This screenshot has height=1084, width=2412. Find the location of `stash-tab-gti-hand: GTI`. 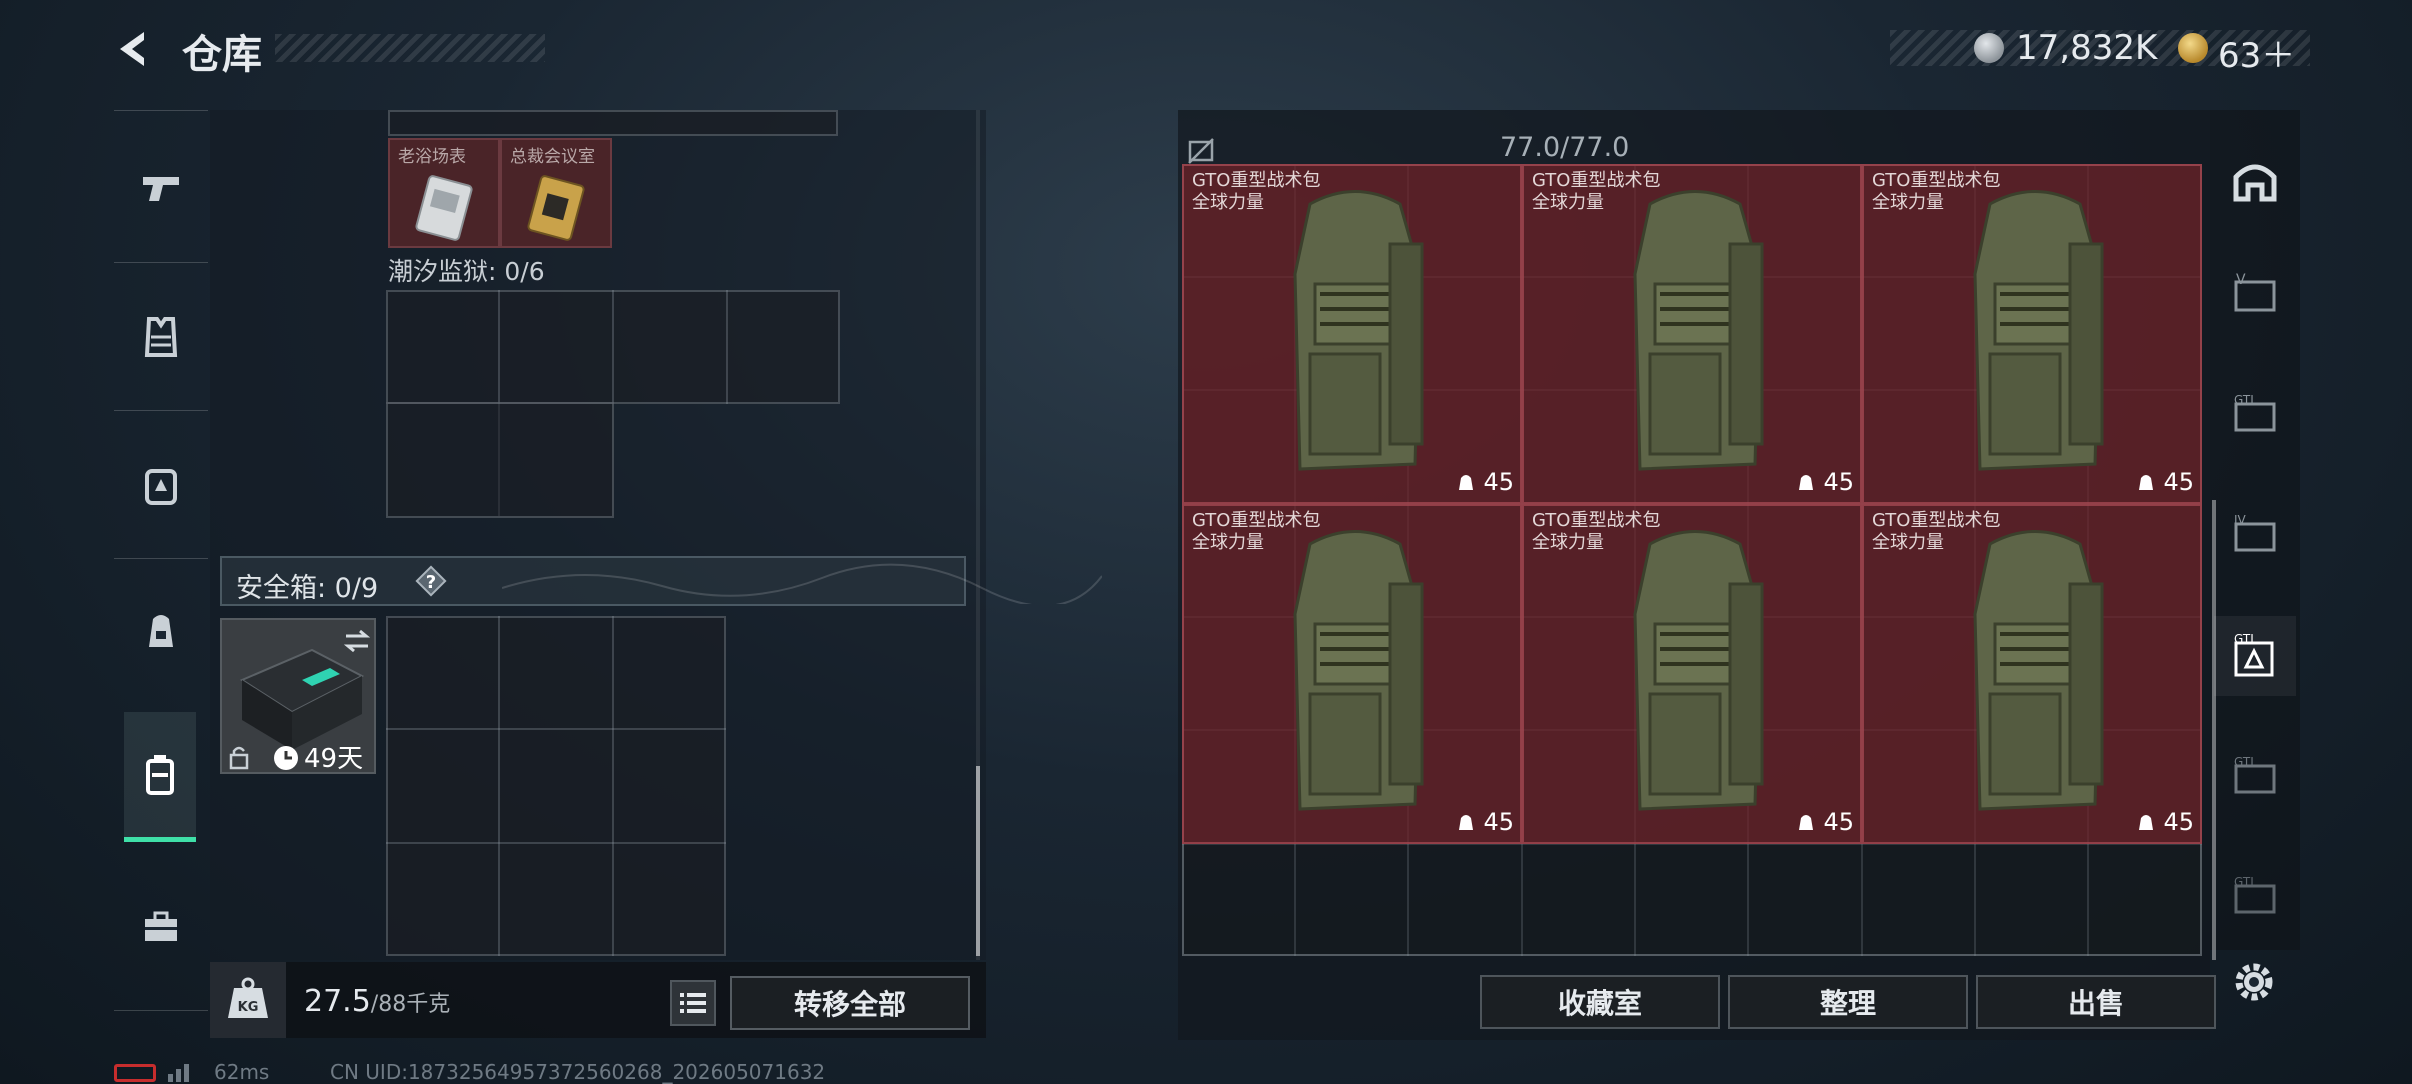

stash-tab-gti-hand: GTI is located at coordinates (2255, 776).